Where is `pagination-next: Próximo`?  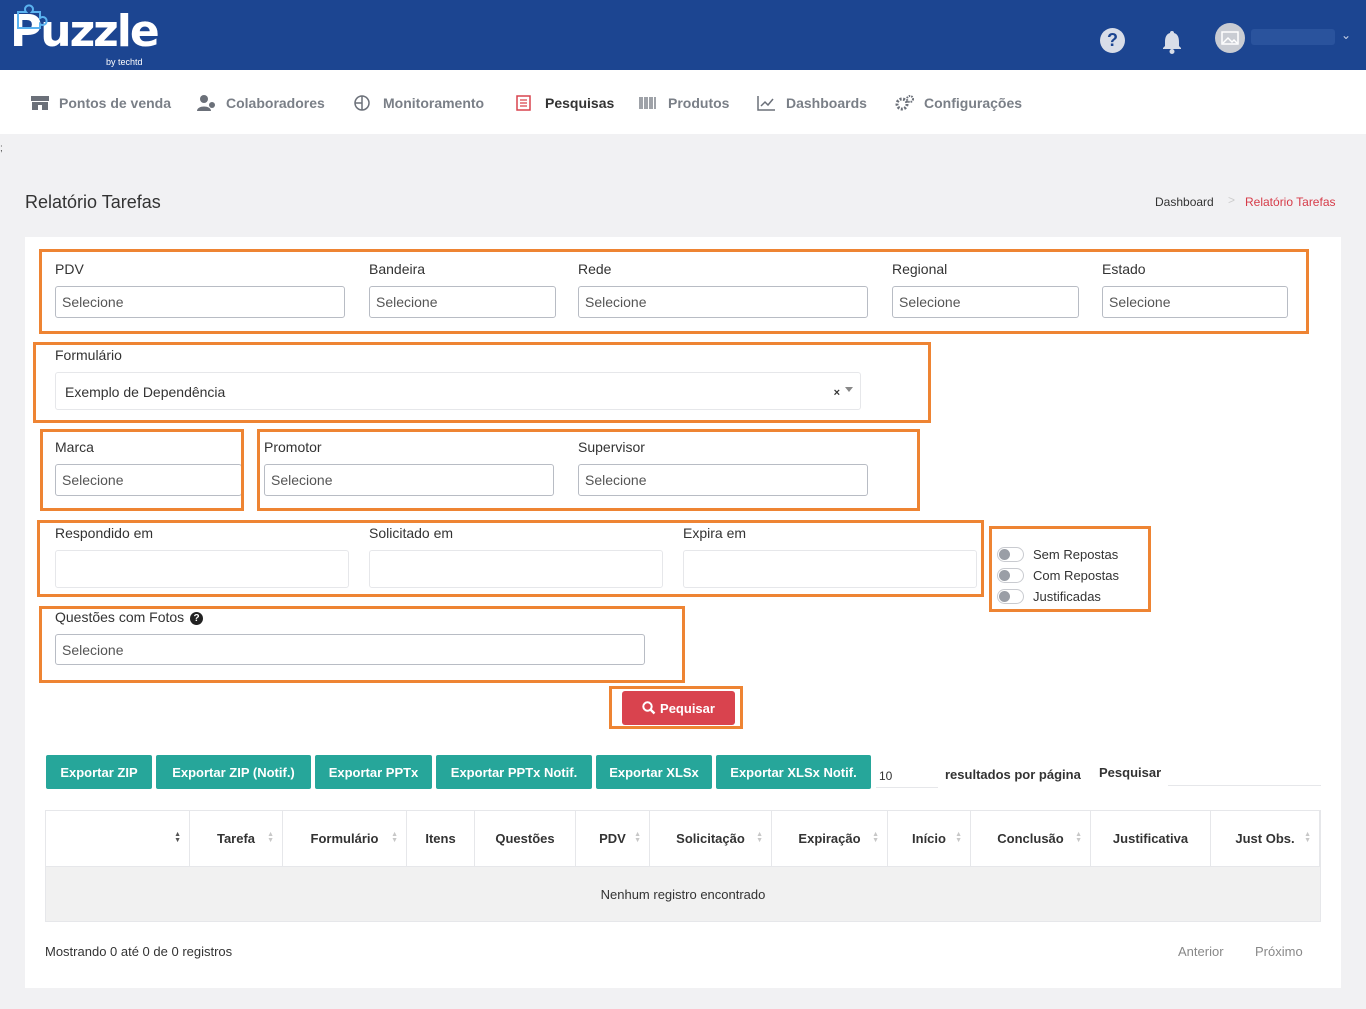 pagination-next: Próximo is located at coordinates (1279, 951).